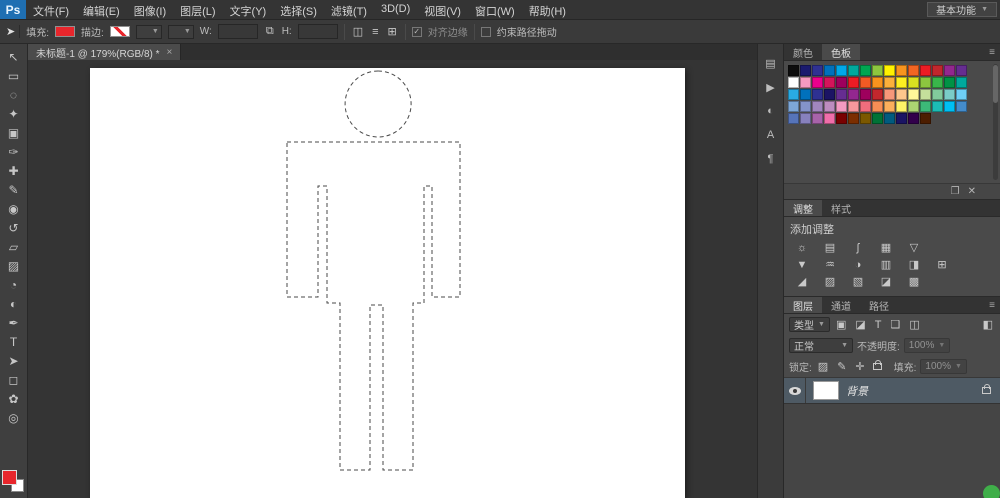 This screenshot has width=1000, height=498. I want to click on layer-filter-icon: ▣, so click(841, 324).